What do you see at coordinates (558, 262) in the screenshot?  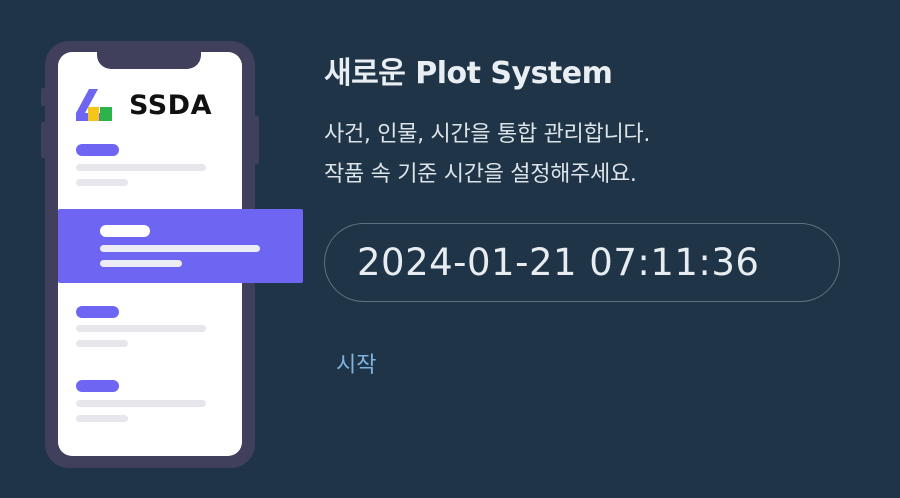 I see `base-time-value: 2024-01-21 07:11:36` at bounding box center [558, 262].